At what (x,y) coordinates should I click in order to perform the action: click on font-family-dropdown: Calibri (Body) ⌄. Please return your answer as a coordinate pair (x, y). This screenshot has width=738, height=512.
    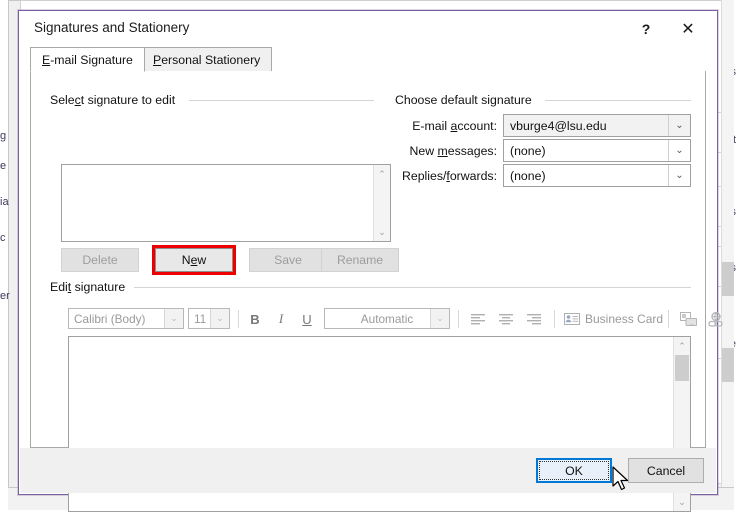
    Looking at the image, I should click on (126, 318).